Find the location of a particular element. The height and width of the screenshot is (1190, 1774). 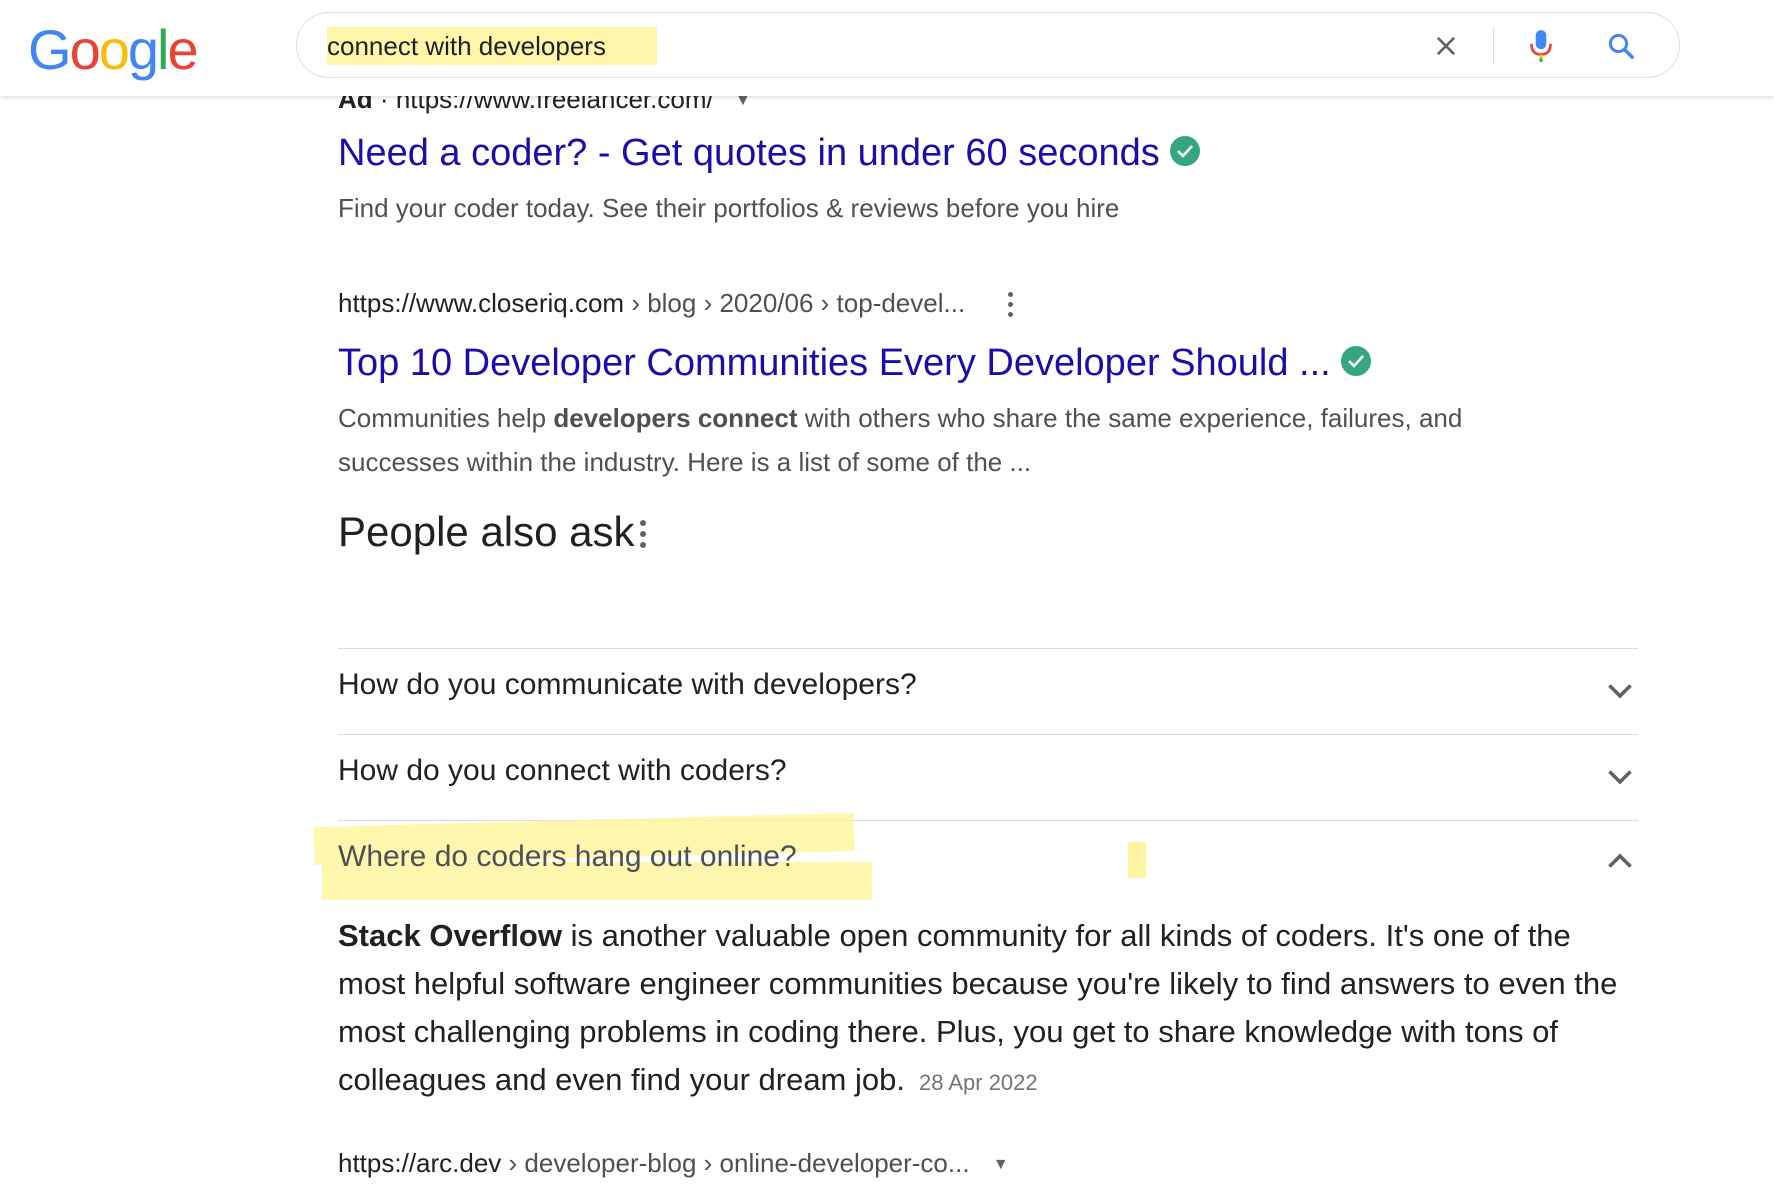

search-icon is located at coordinates (1621, 46).